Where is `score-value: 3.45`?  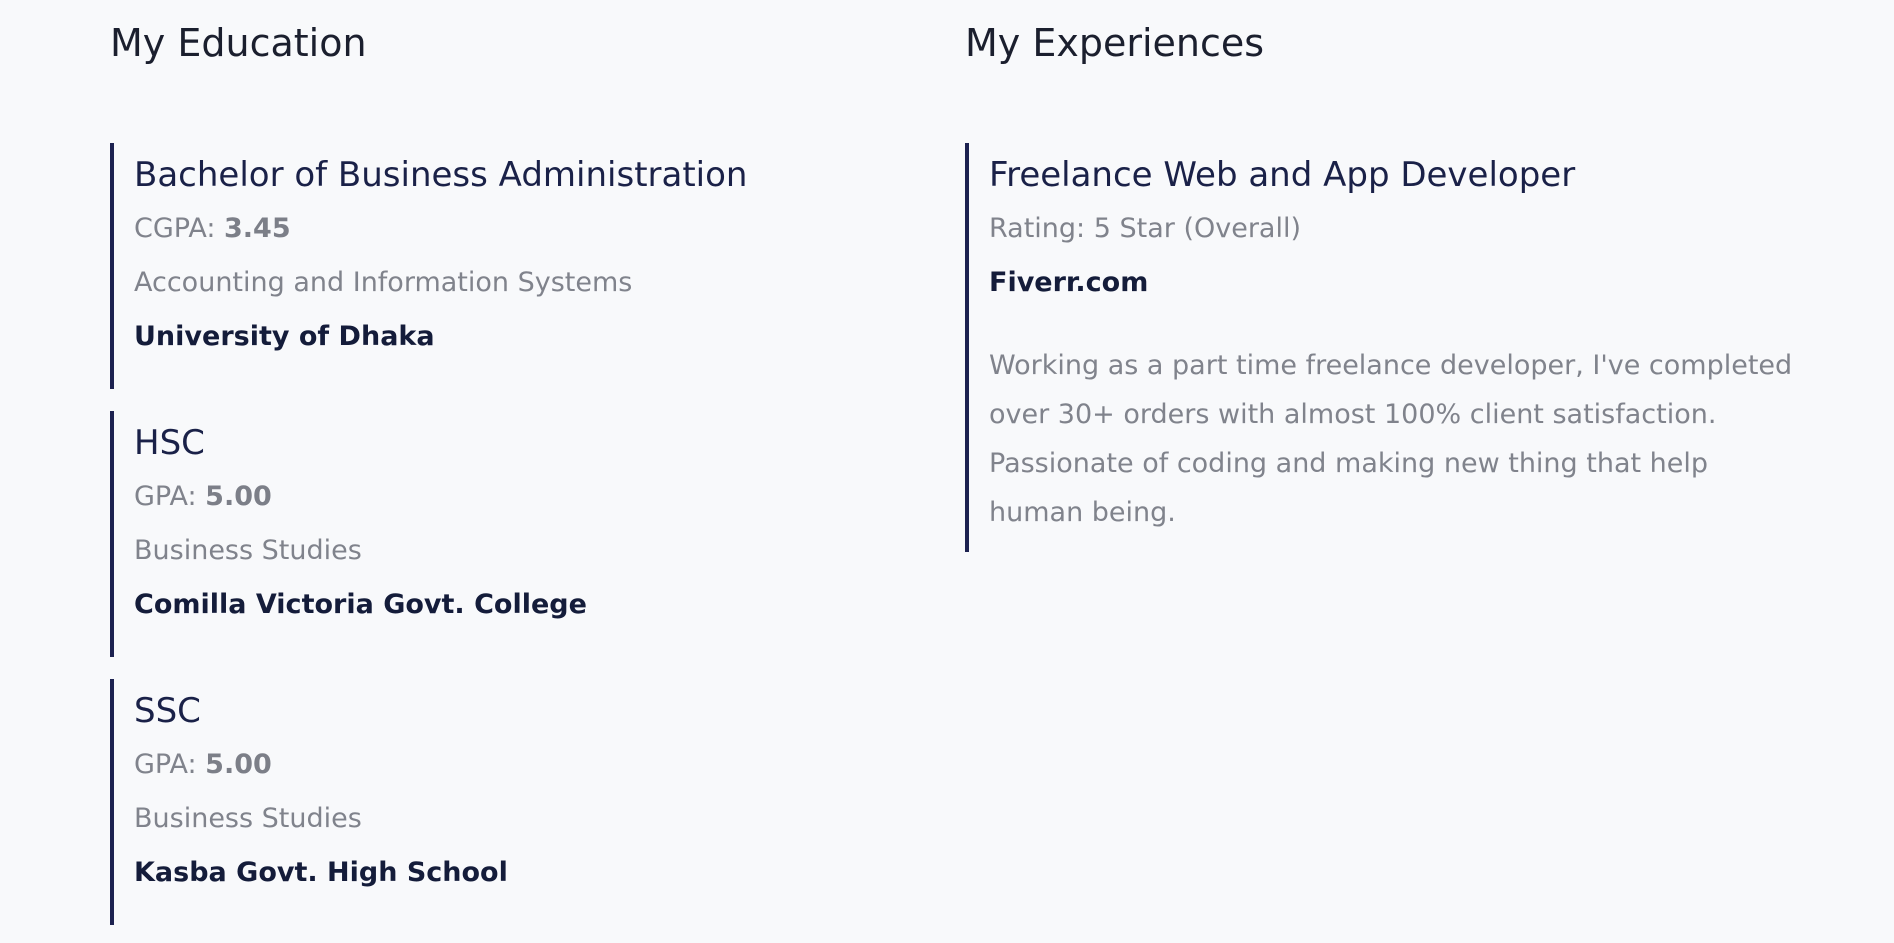 score-value: 3.45 is located at coordinates (257, 228).